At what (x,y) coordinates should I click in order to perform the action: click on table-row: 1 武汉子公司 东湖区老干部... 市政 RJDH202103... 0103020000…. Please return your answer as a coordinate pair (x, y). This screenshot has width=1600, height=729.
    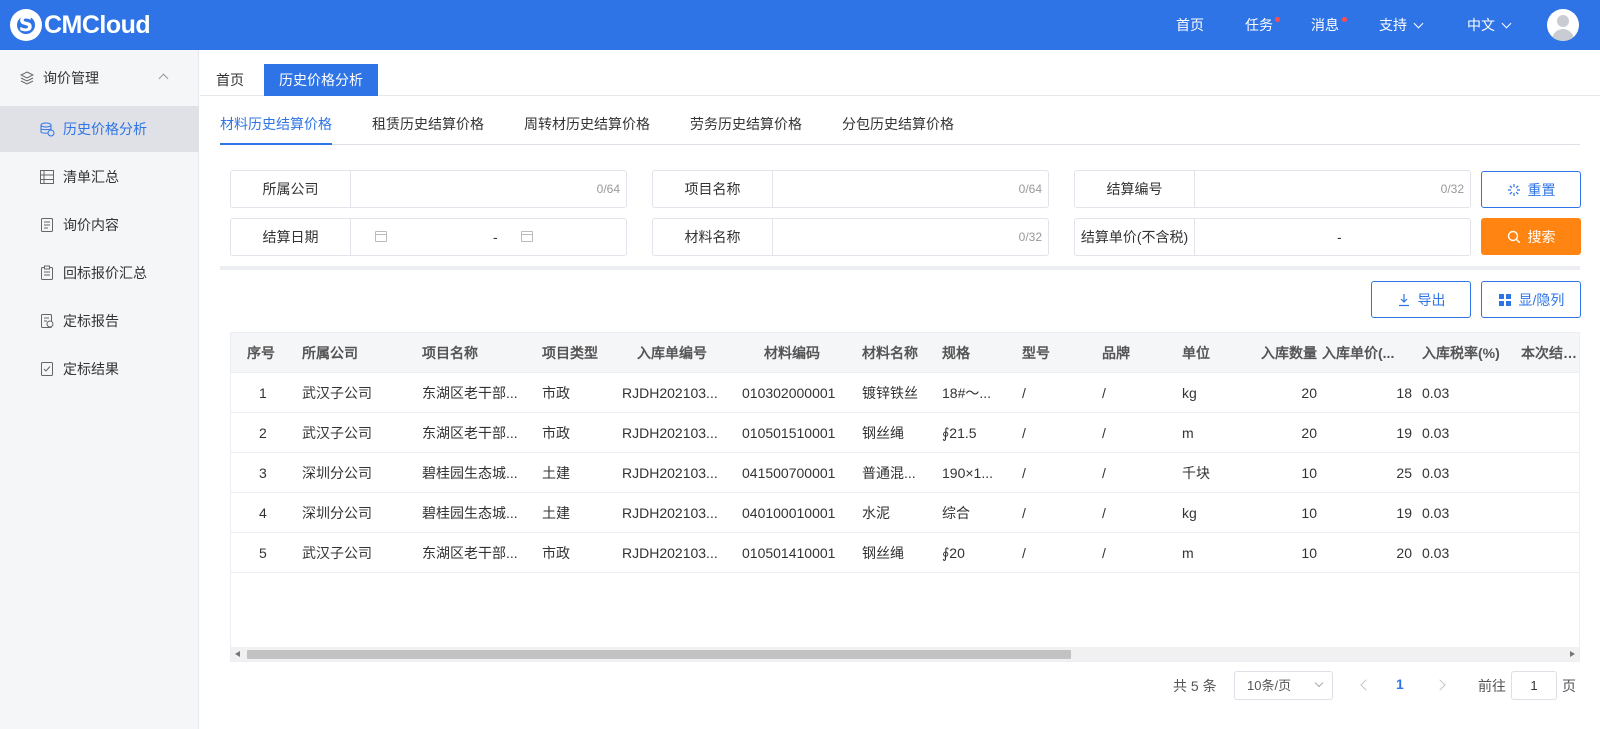
    Looking at the image, I should click on (905, 393).